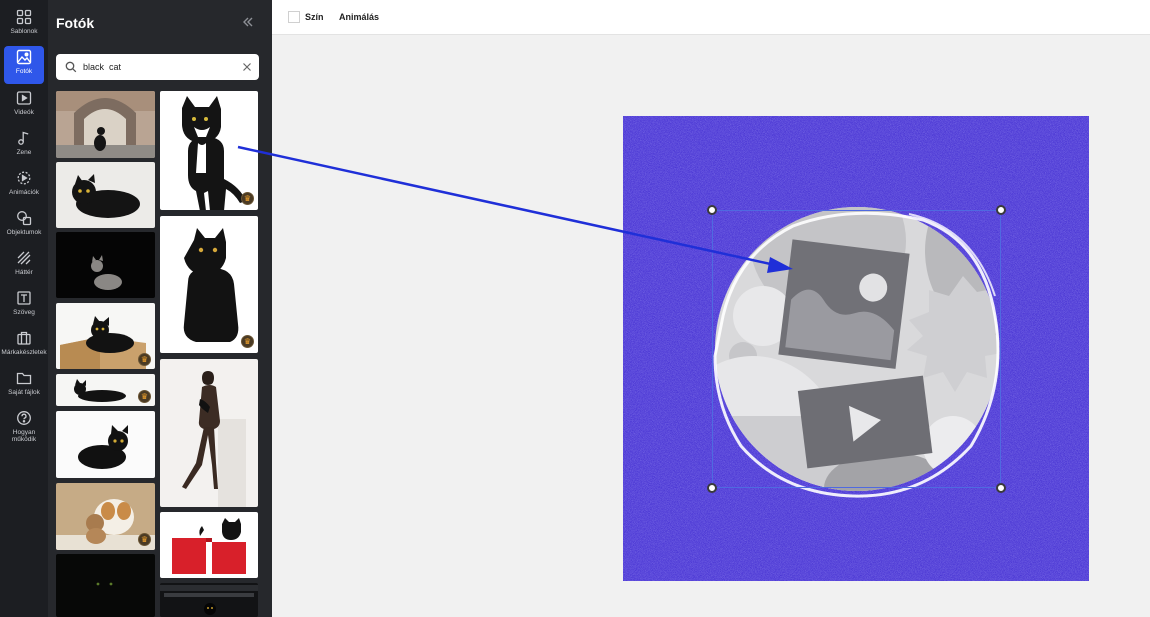 Image resolution: width=1150 pixels, height=617 pixels. Describe the element at coordinates (24, 312) in the screenshot. I see `rail-label: Szöveg` at that location.